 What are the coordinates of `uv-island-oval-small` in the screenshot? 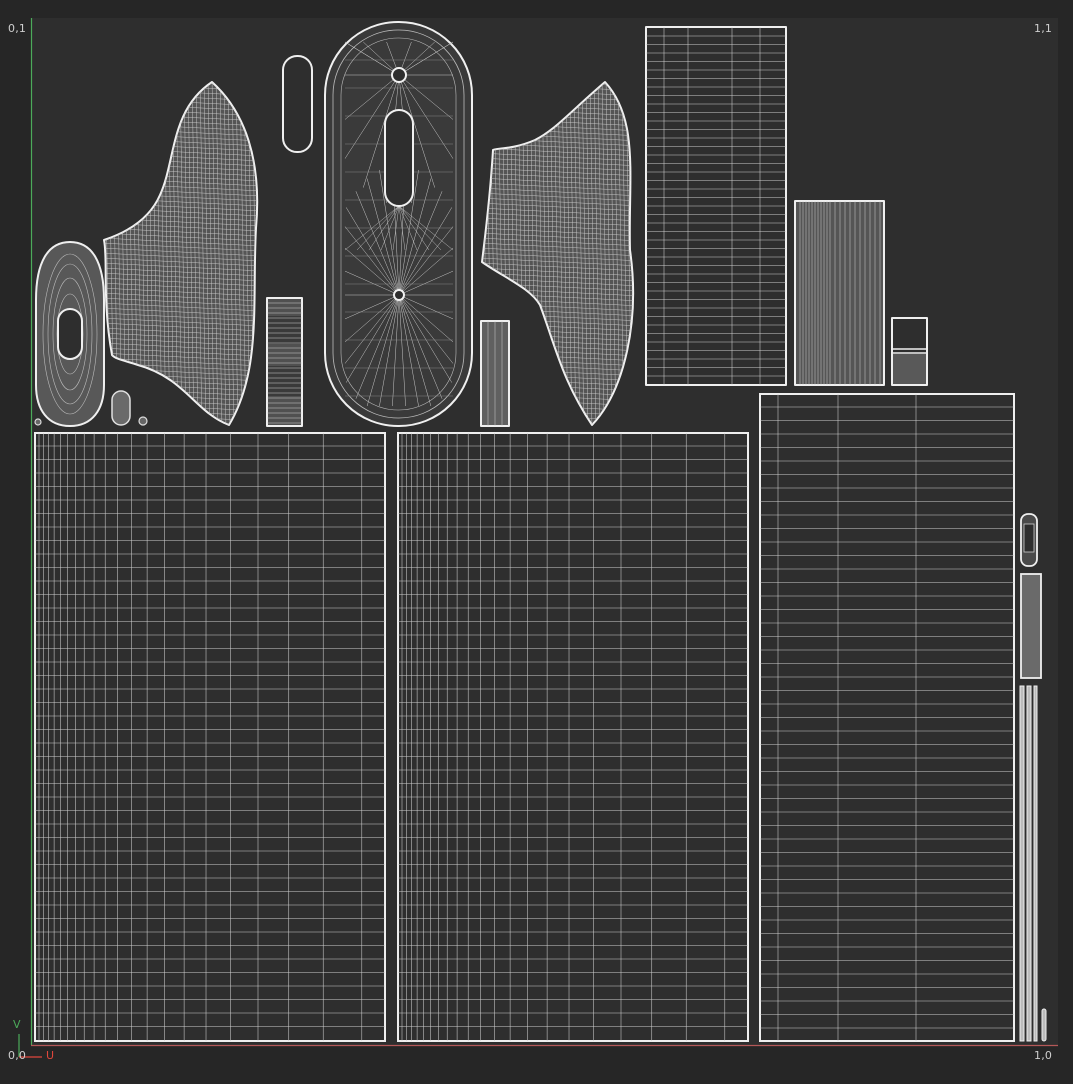 It's located at (70, 334).